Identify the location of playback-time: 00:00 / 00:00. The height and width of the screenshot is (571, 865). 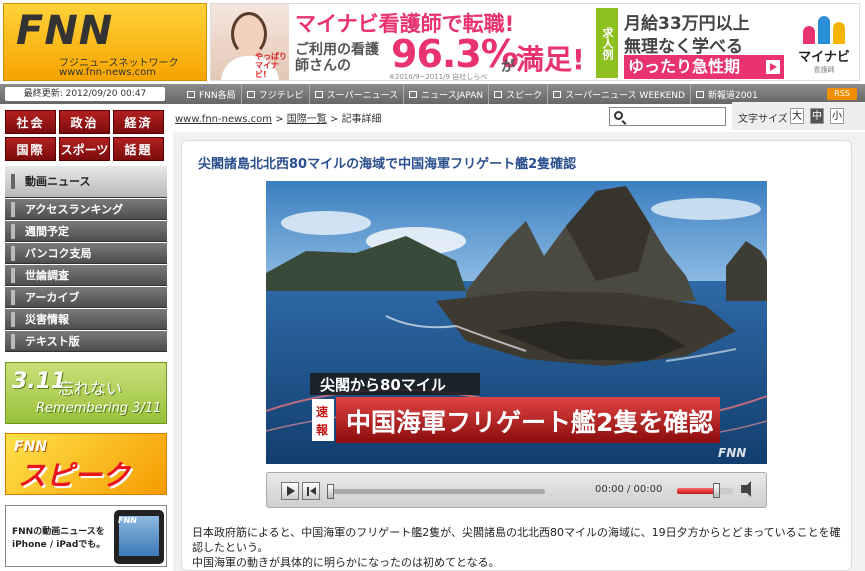
(629, 489).